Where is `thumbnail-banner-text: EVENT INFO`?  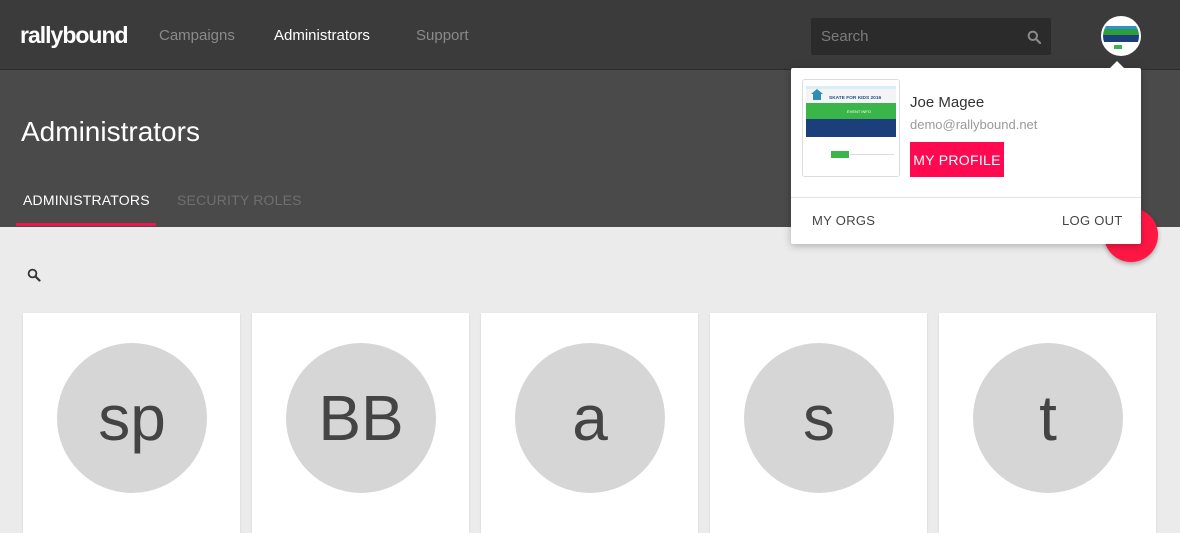 thumbnail-banner-text: EVENT INFO is located at coordinates (859, 111).